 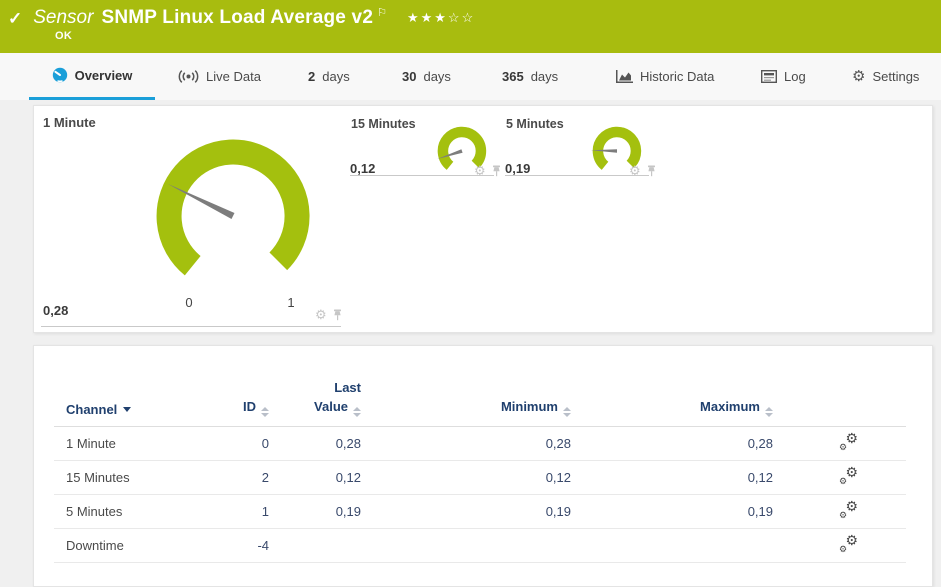 I want to click on tab-2-days: 2 days, so click(x=329, y=76).